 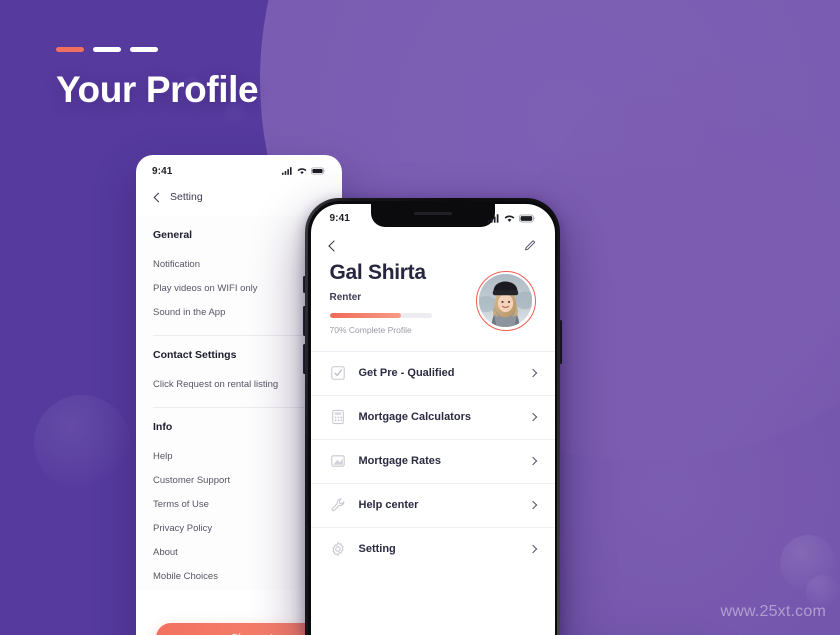 I want to click on wrench-icon, so click(x=337, y=505).